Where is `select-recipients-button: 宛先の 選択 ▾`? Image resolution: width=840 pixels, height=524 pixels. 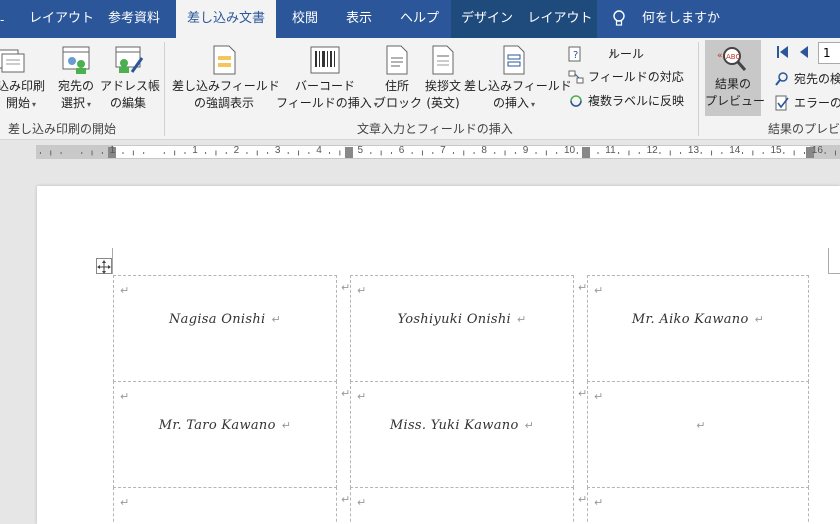
select-recipients-button: 宛先の 選択 ▾ is located at coordinates (76, 78).